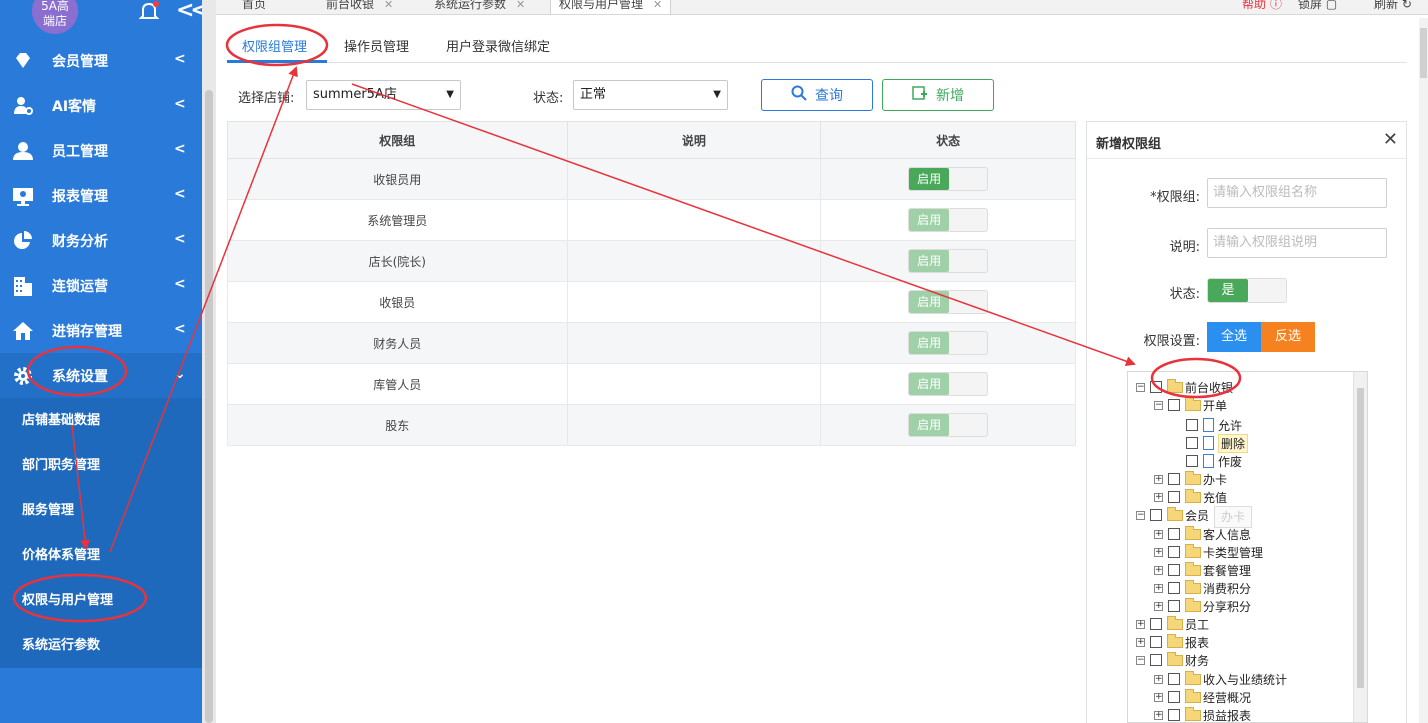 The height and width of the screenshot is (723, 1428). What do you see at coordinates (101, 240) in the screenshot?
I see `sidebar-item-finance: 财务分析 <` at bounding box center [101, 240].